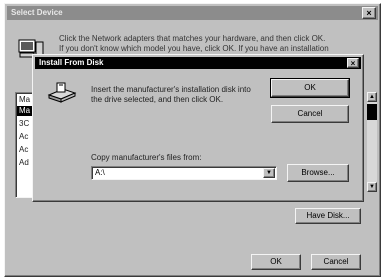 This screenshot has width=384, height=280. Describe the element at coordinates (336, 262) in the screenshot. I see `outer-cancel-button: Cancel` at that location.